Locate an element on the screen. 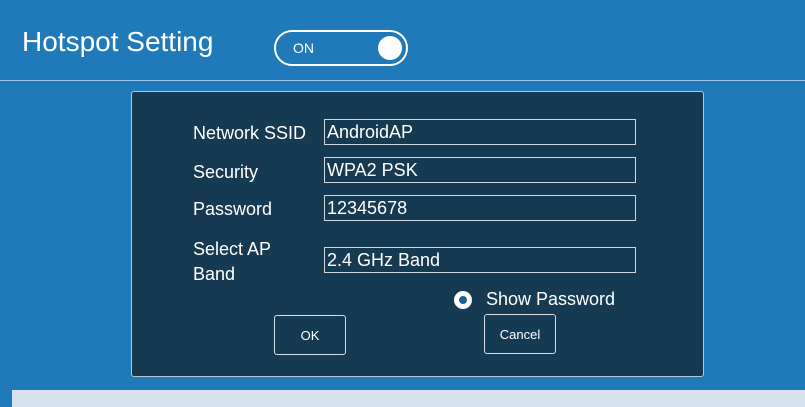 The height and width of the screenshot is (407, 805). band-label-line1: Select AP is located at coordinates (232, 249).